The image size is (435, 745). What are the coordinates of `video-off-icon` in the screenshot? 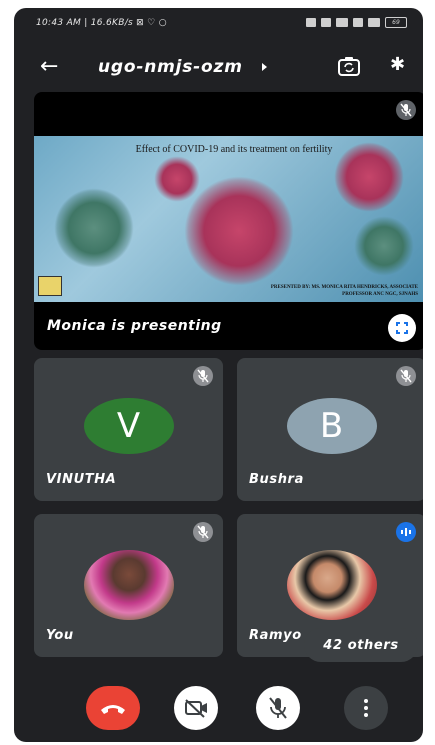 It's located at (196, 708).